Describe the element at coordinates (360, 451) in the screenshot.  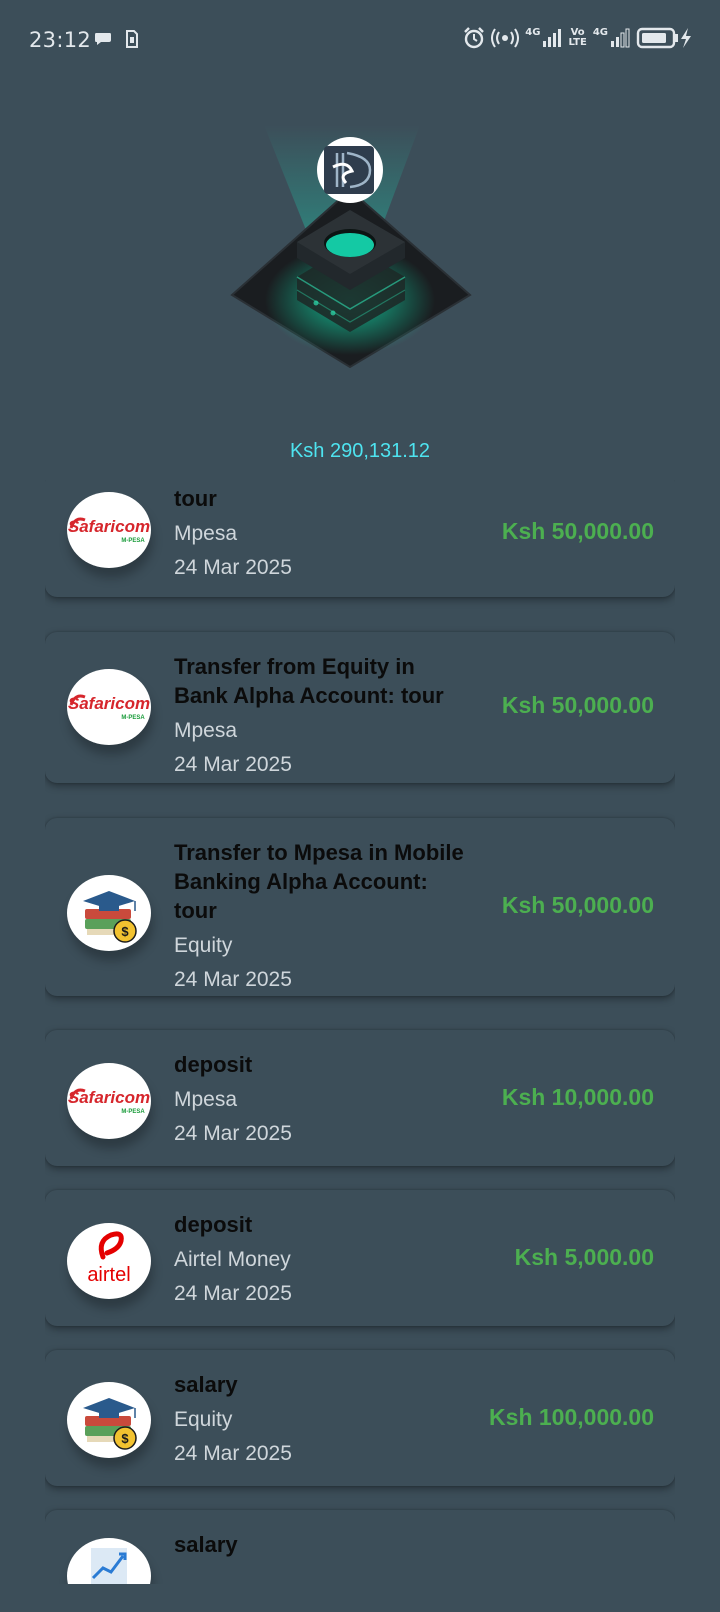
I see `total-balance: Ksh 290,131.12` at that location.